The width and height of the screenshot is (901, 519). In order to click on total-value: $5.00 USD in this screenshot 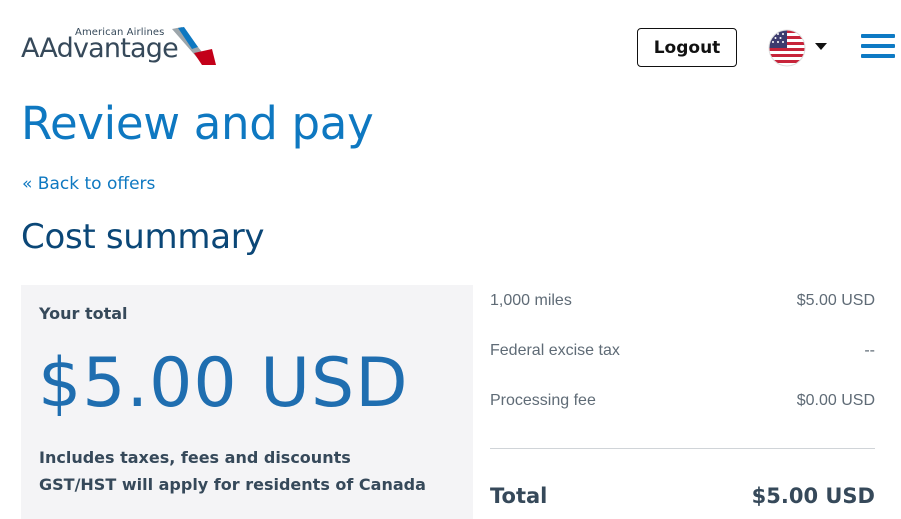, I will do `click(813, 496)`.